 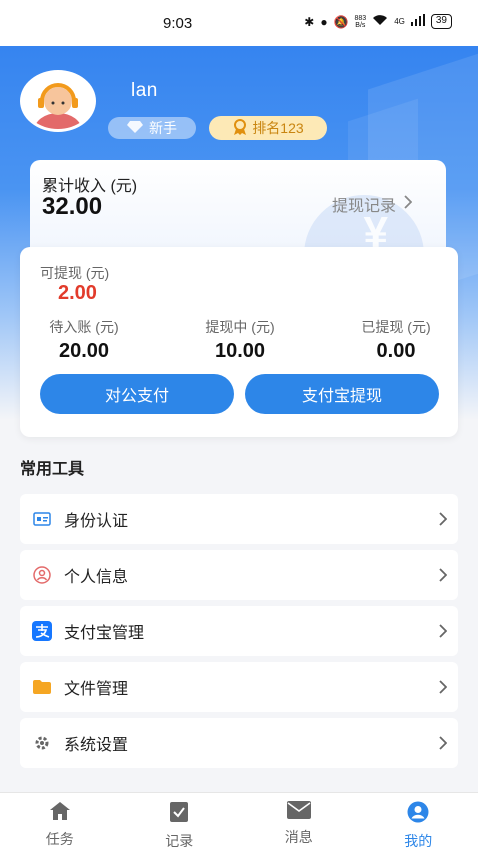 I want to click on avatar, so click(x=58, y=101).